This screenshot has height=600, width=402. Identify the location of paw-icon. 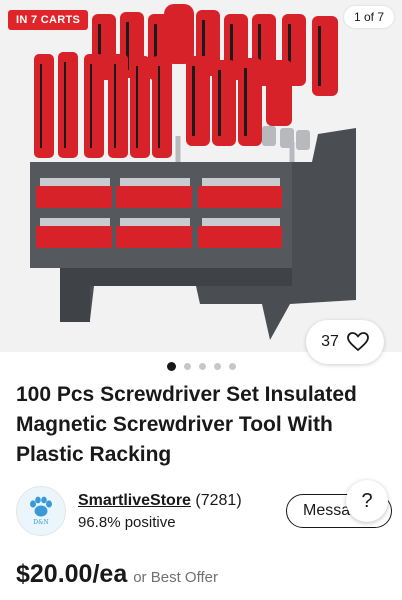
(41, 506).